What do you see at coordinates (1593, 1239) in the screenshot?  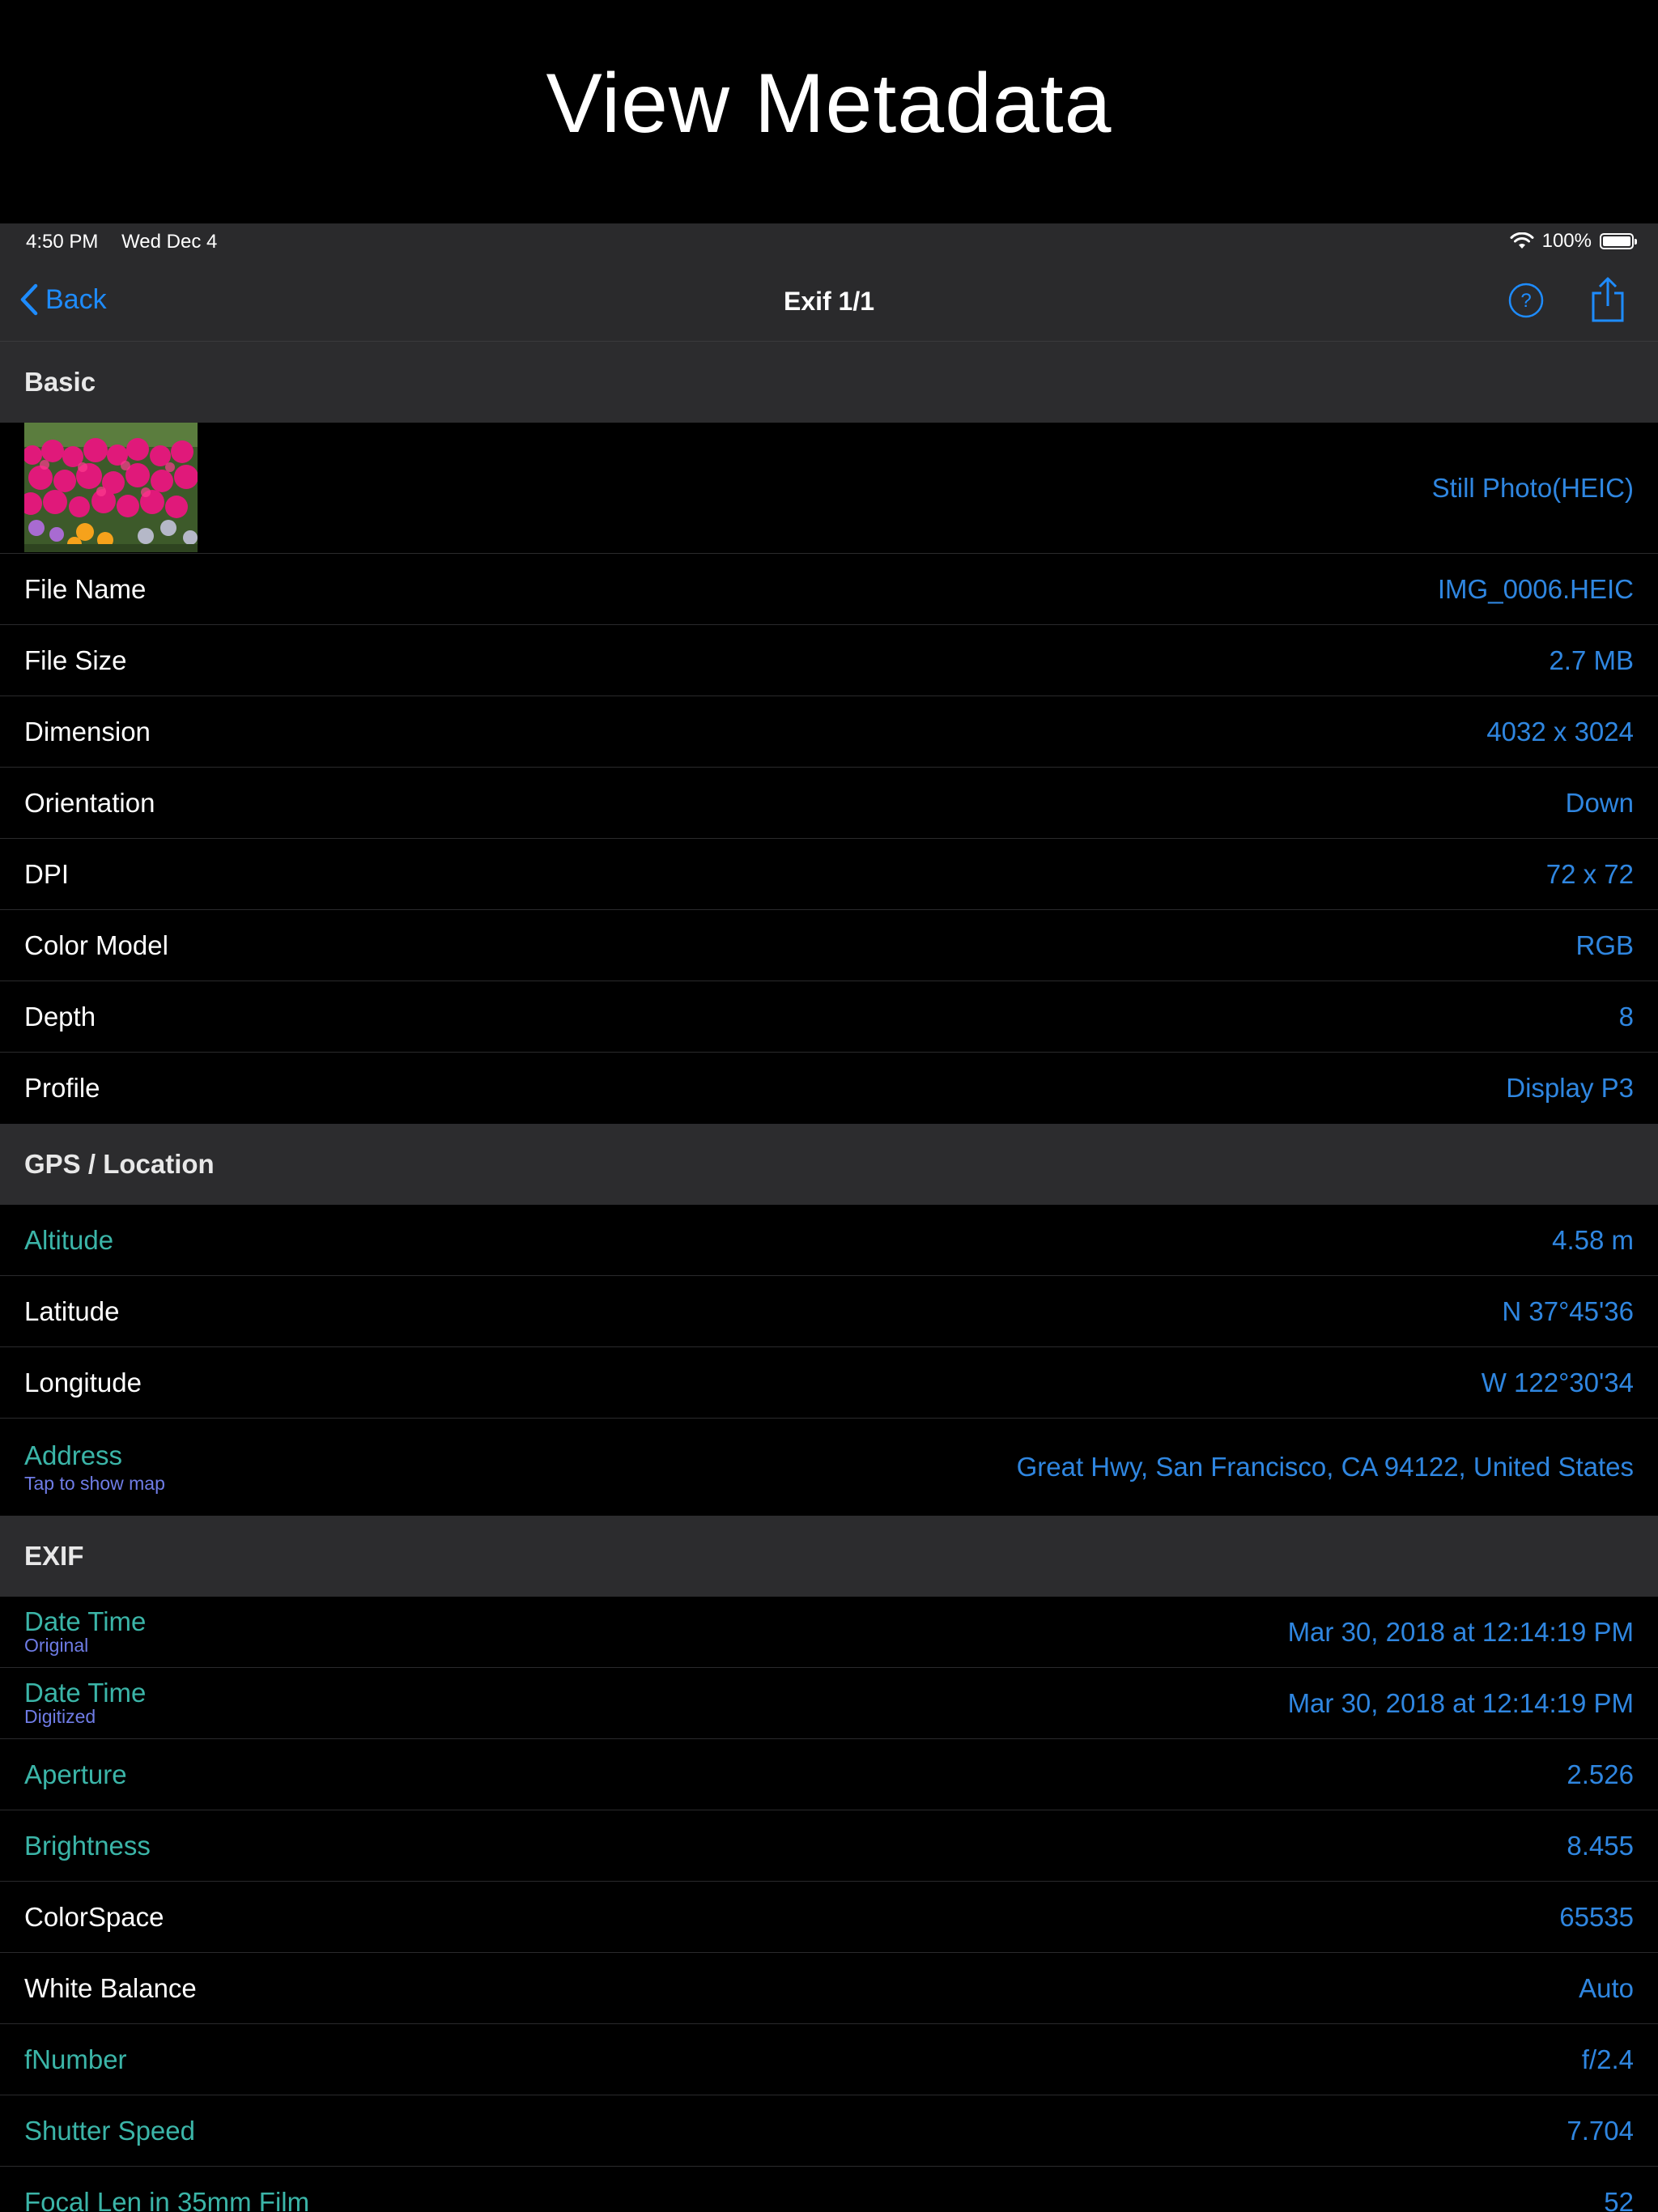 I see `row-value: 4.58 m` at bounding box center [1593, 1239].